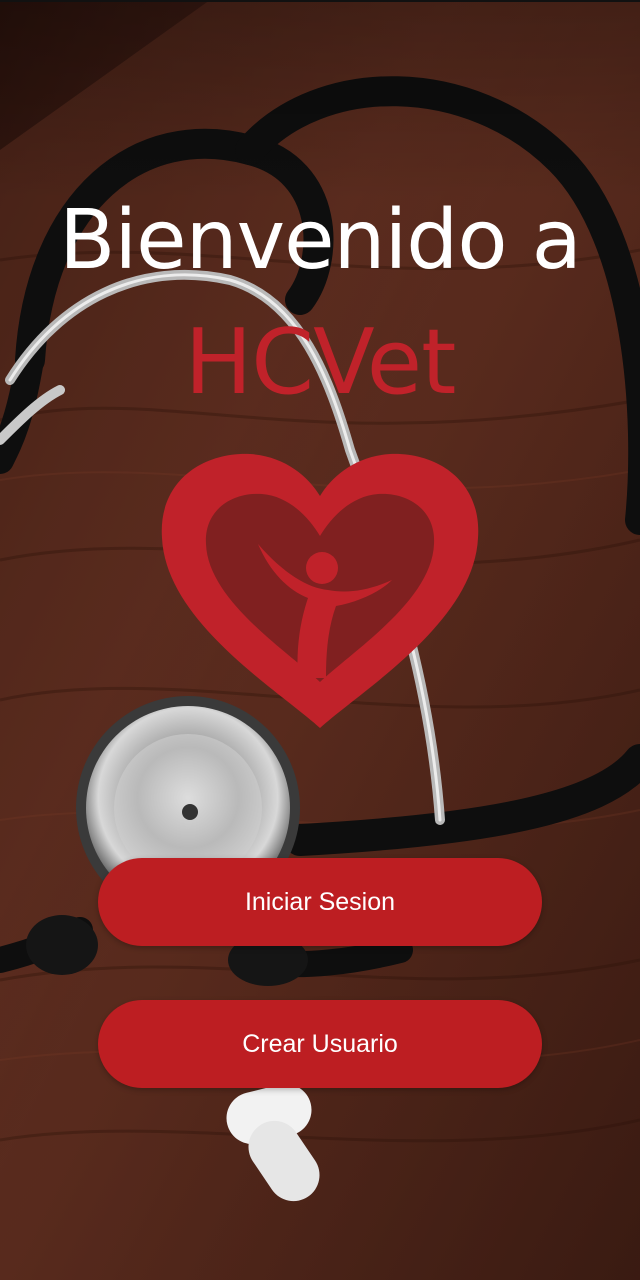  I want to click on welcome-title: Bienvenido a, so click(320, 240).